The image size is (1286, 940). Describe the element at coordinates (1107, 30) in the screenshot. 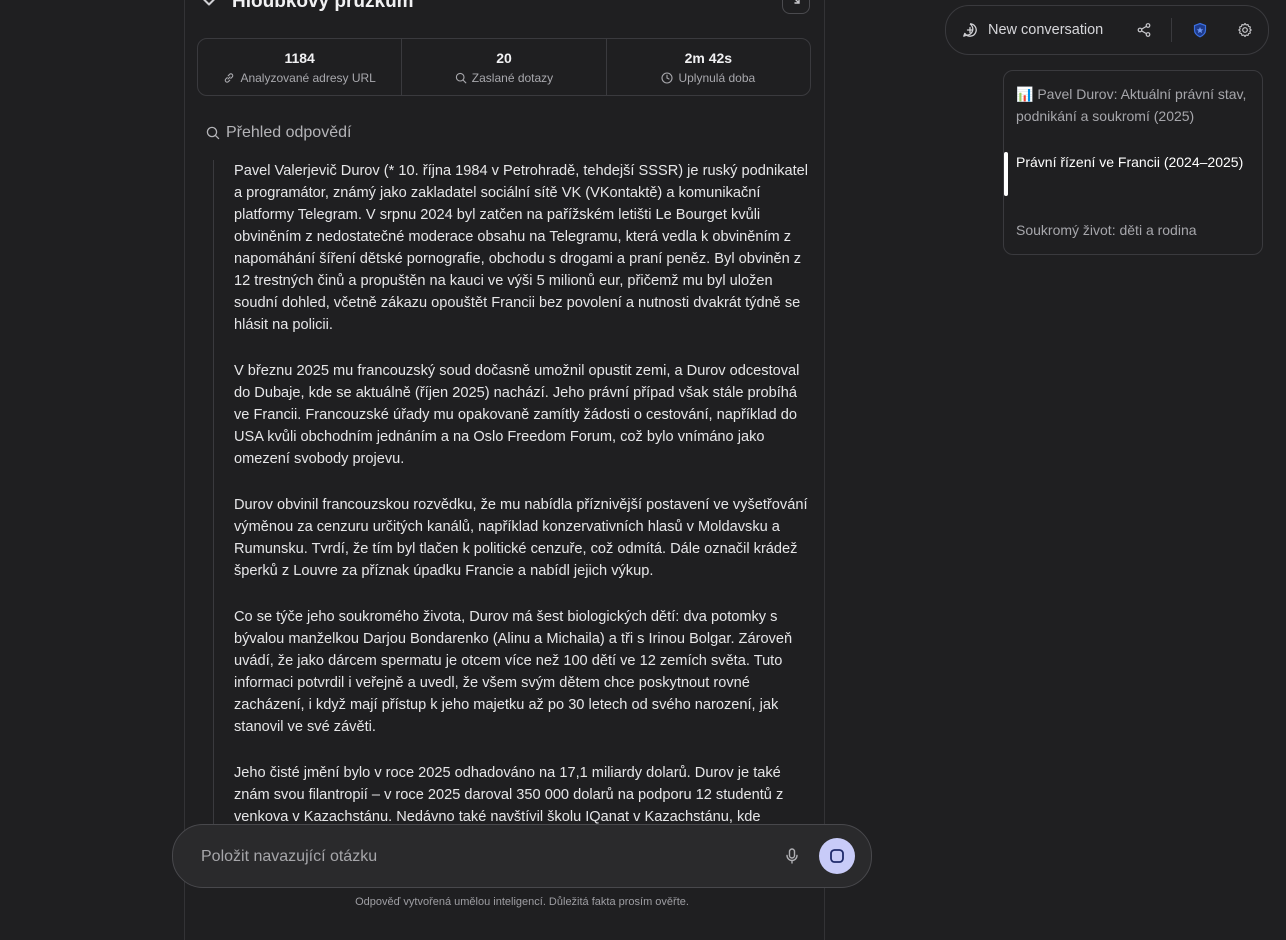

I see `top-toolbar: New conversation` at that location.